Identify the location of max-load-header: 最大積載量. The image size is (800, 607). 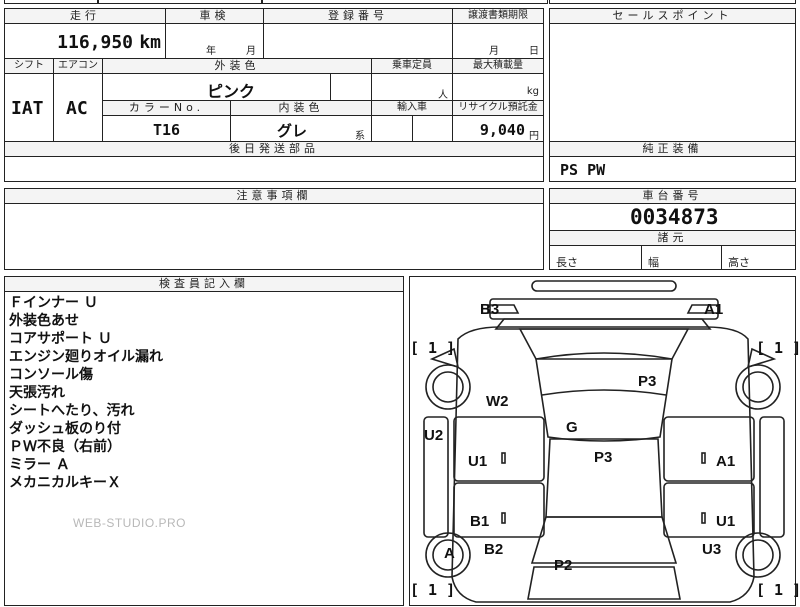
(498, 66).